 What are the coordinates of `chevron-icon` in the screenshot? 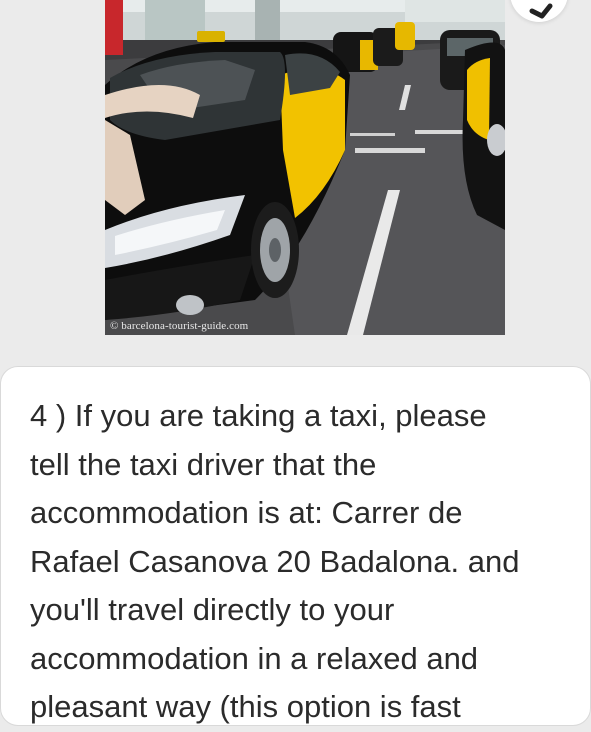 It's located at (541, 11).